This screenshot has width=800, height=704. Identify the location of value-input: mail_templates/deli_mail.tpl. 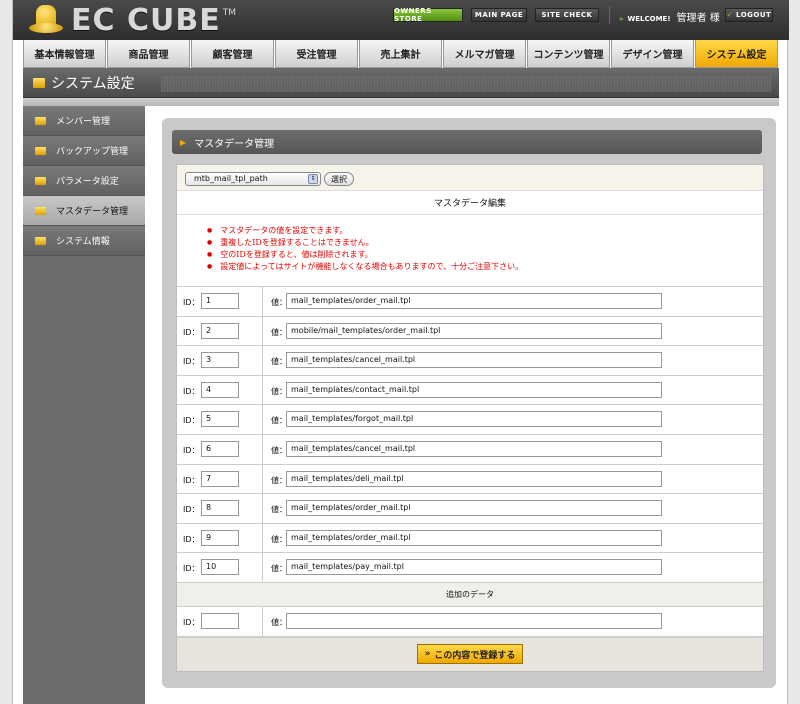
(474, 478).